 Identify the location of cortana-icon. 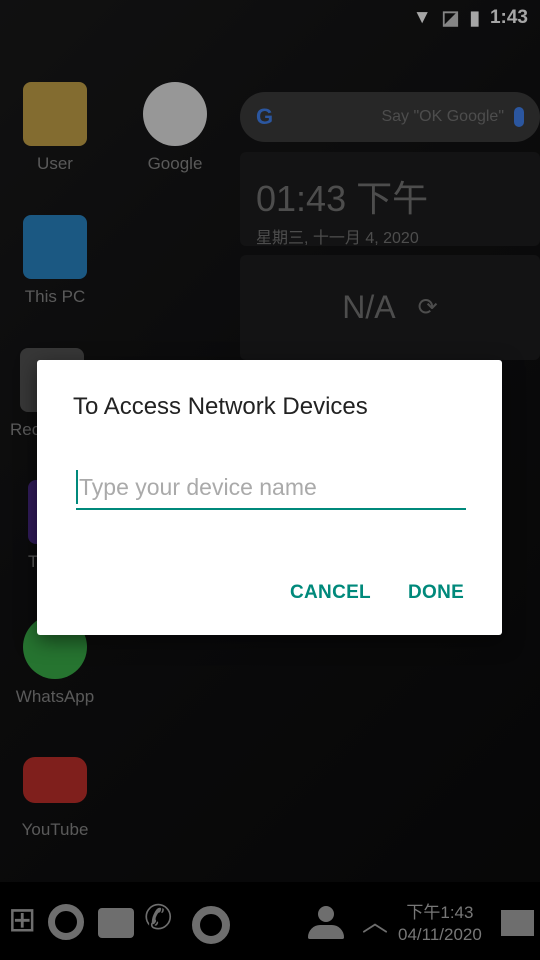
(66, 922).